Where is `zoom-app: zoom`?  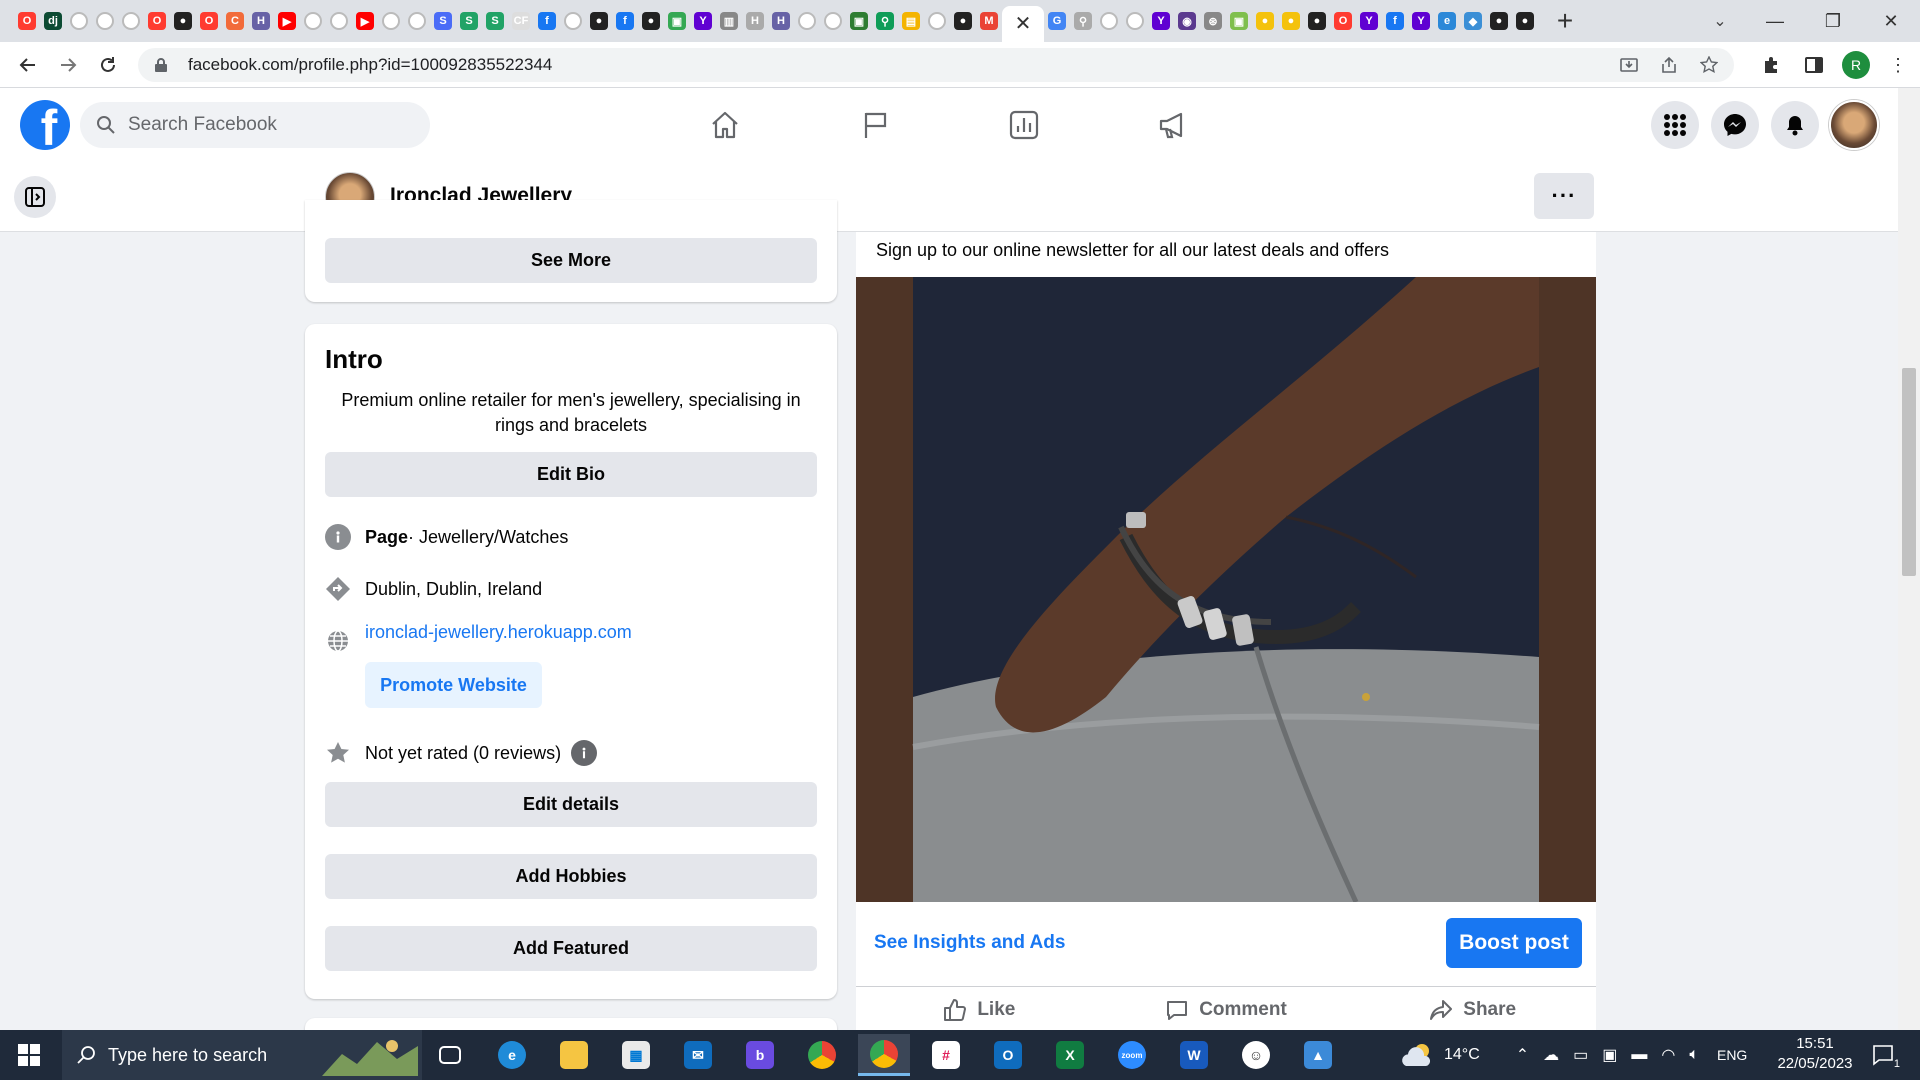 zoom-app: zoom is located at coordinates (1132, 1055).